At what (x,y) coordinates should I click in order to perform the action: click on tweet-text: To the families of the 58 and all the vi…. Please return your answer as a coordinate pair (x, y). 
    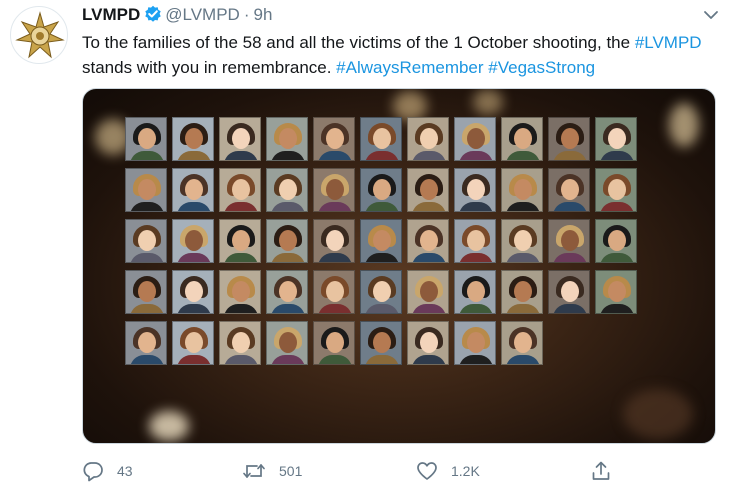
    Looking at the image, I should click on (402, 55).